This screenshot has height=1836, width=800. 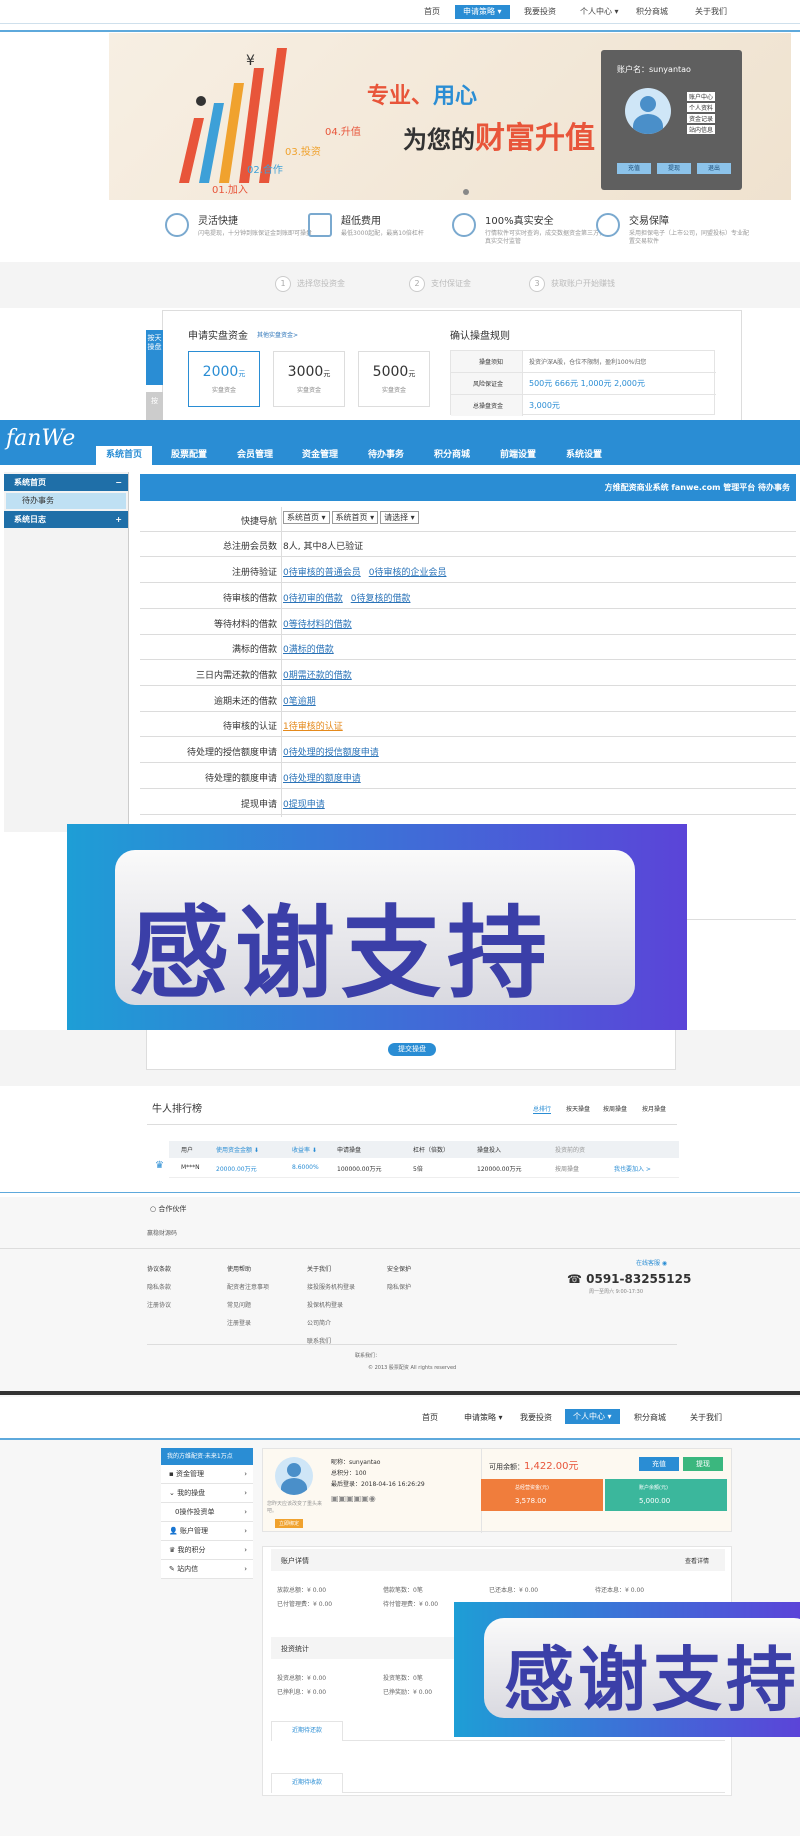 What do you see at coordinates (277, 334) in the screenshot?
I see `other-funds-link: 其他实盘资金>` at bounding box center [277, 334].